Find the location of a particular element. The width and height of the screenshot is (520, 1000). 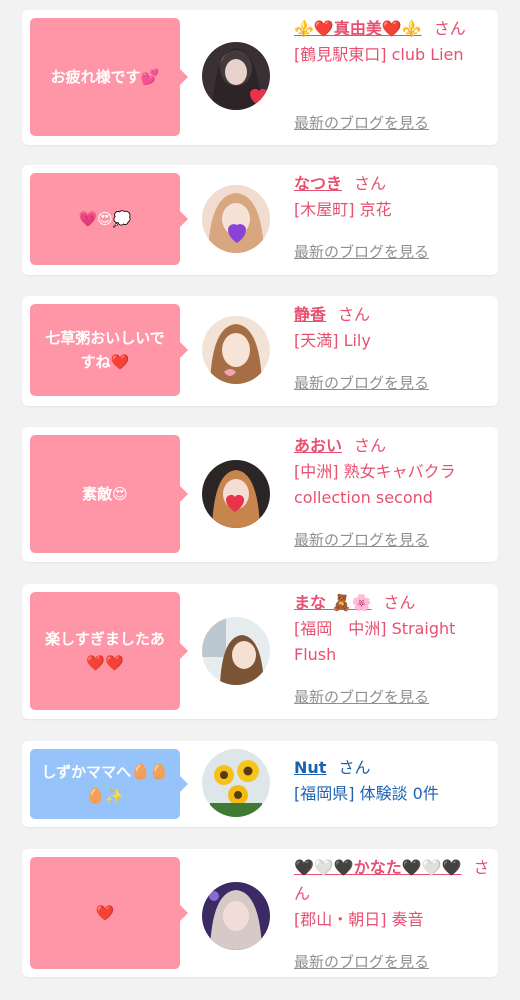

comment-card: 七草粥おいしいですね❤️ 静香 さん [天満] Lily 最新のブログを見る is located at coordinates (260, 351).